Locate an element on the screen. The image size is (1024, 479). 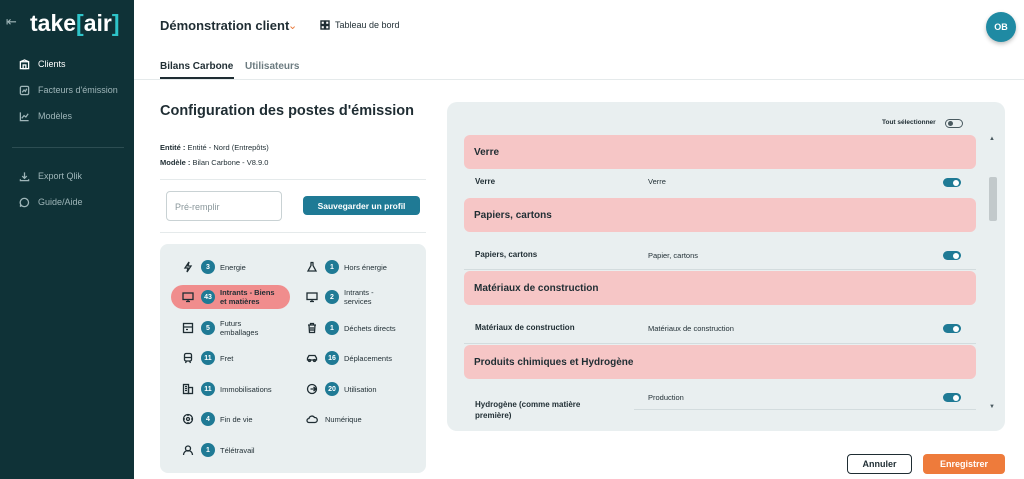
category-label: Fret is located at coordinates (227, 358).